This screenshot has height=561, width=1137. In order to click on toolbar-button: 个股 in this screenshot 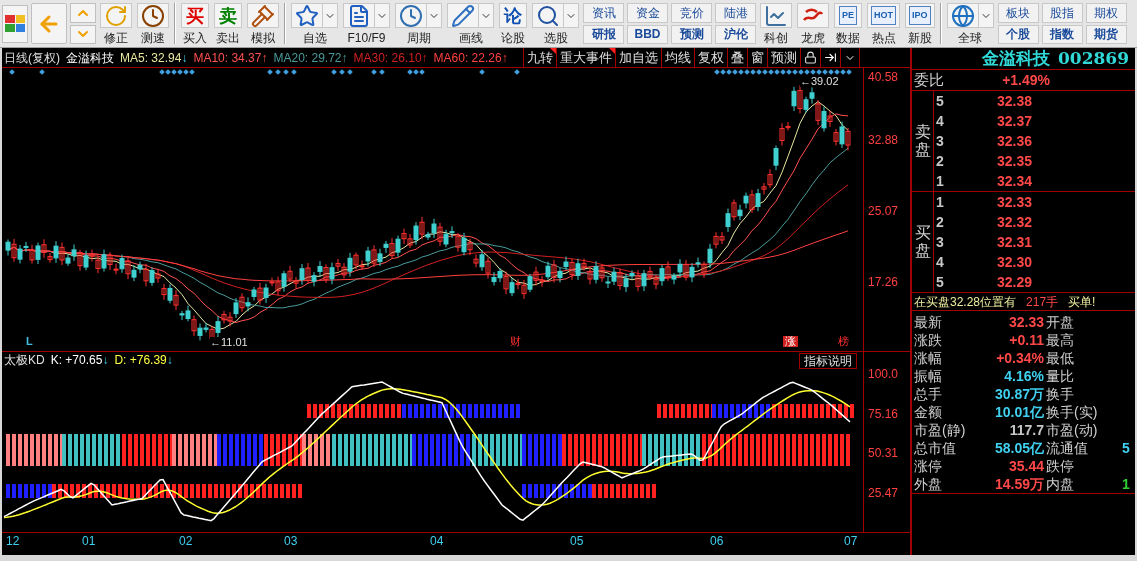, I will do `click(1018, 34)`.